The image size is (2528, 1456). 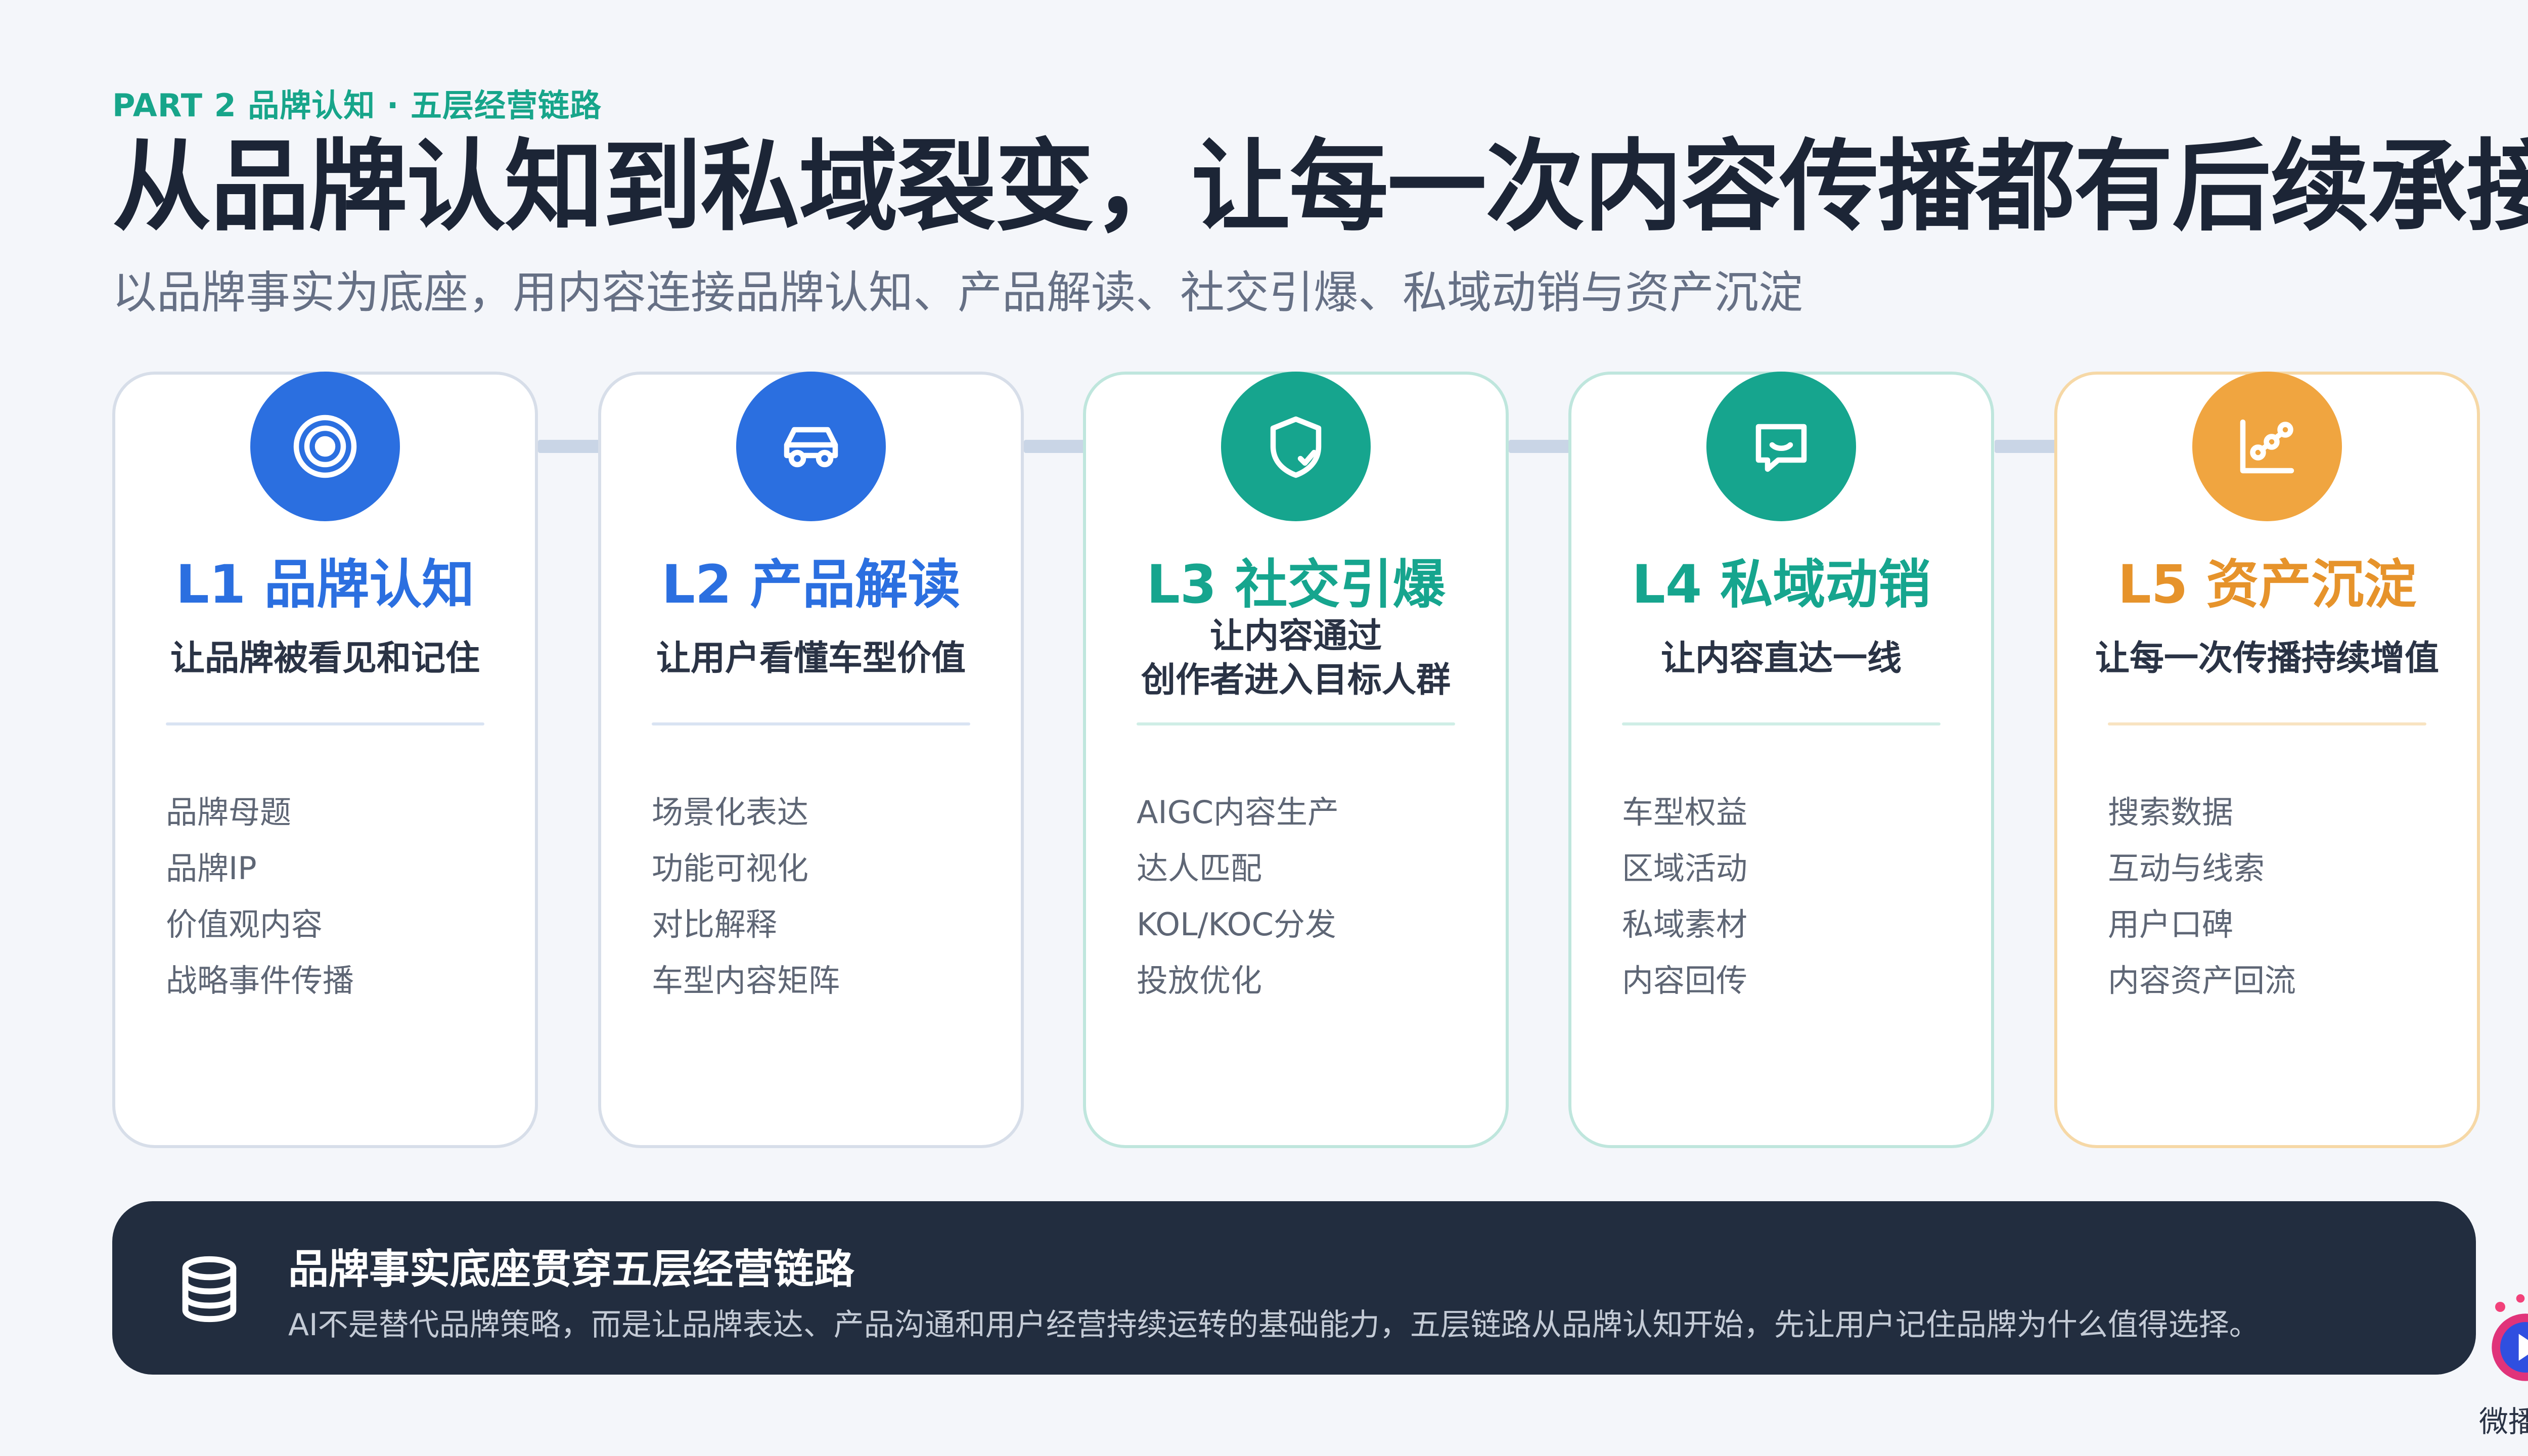 What do you see at coordinates (2202, 896) in the screenshot?
I see `card-item-list: 搜索数据 互动与线索 用户口碑 内容资产回流` at bounding box center [2202, 896].